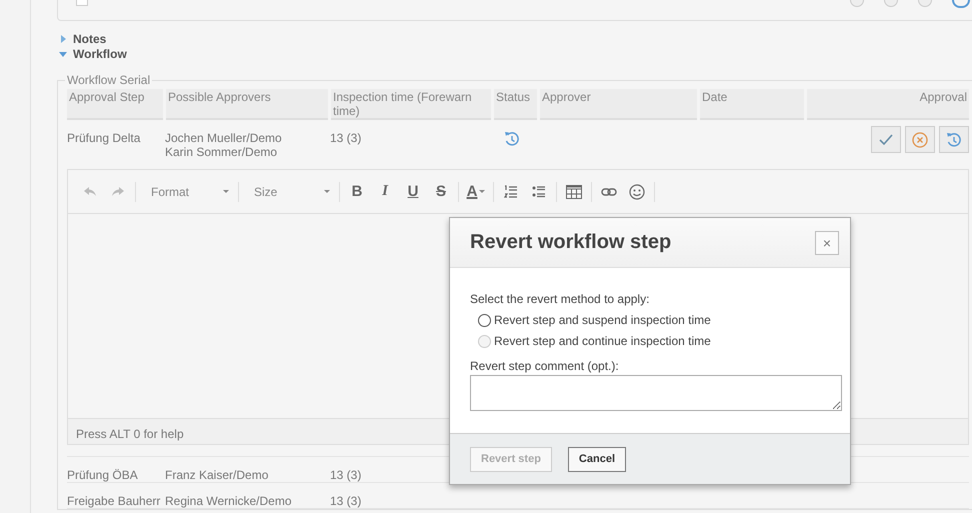  I want to click on fieldset-legend: Workflow Serial, so click(108, 80).